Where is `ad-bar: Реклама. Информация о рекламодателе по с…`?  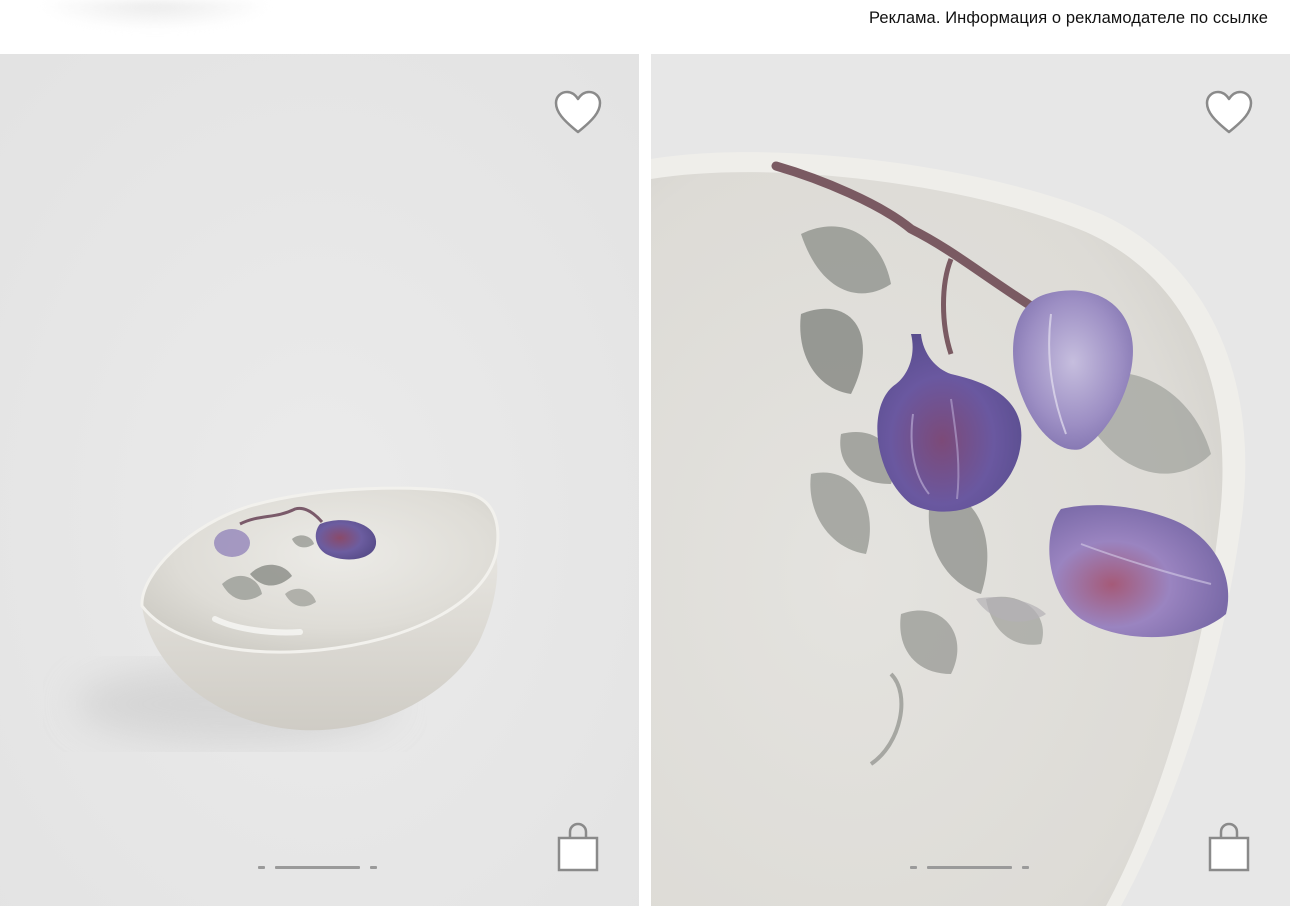
ad-bar: Реклама. Информация о рекламодателе по с… is located at coordinates (645, 27).